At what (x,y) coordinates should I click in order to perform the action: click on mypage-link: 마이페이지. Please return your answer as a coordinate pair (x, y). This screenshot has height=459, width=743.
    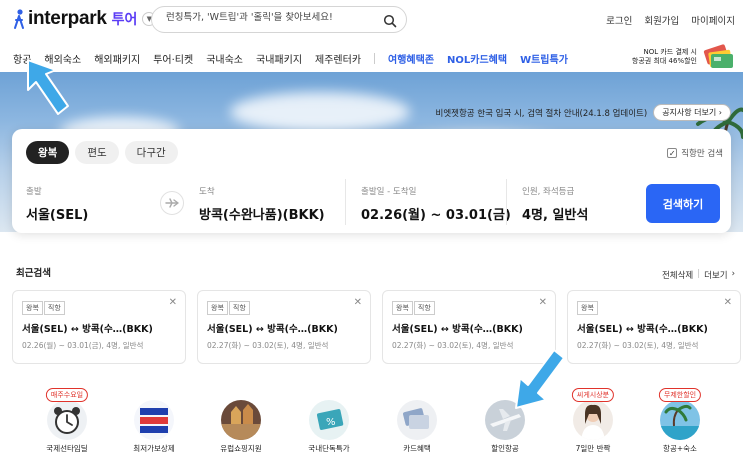
    Looking at the image, I should click on (713, 20).